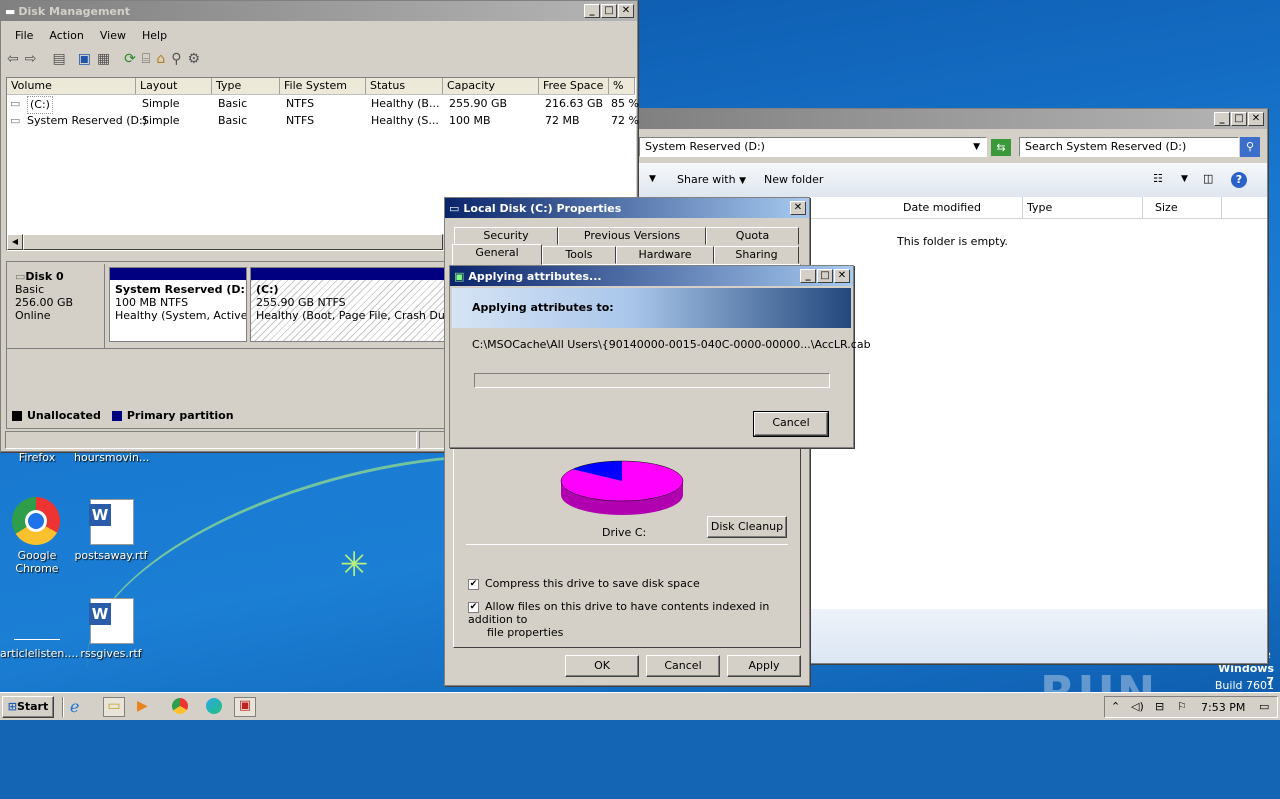  I want to click on col-layout: Layout, so click(174, 86).